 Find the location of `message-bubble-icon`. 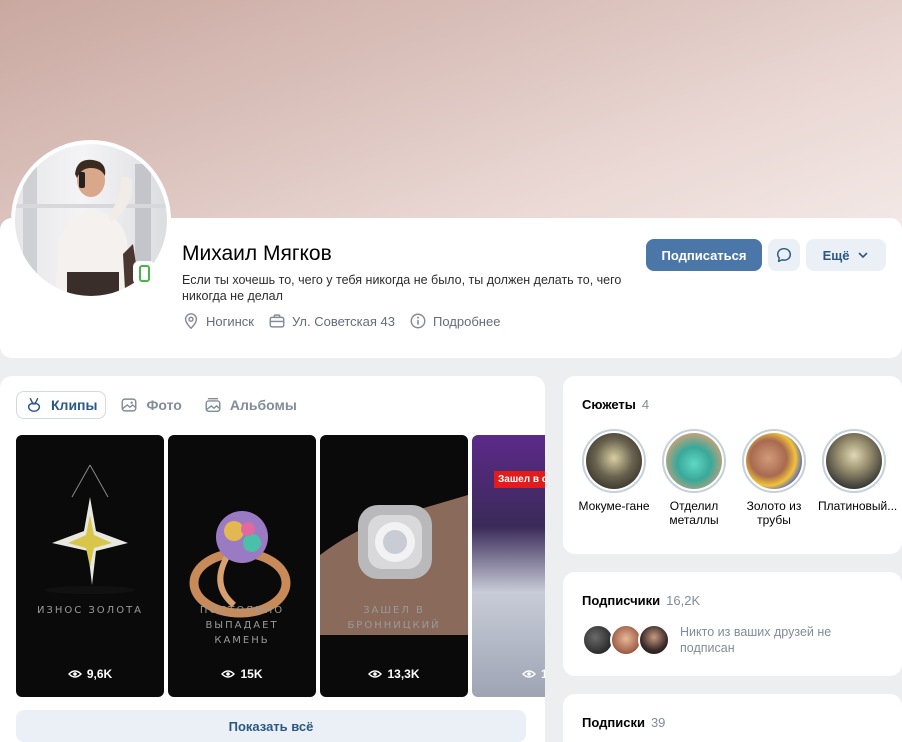

message-bubble-icon is located at coordinates (784, 255).